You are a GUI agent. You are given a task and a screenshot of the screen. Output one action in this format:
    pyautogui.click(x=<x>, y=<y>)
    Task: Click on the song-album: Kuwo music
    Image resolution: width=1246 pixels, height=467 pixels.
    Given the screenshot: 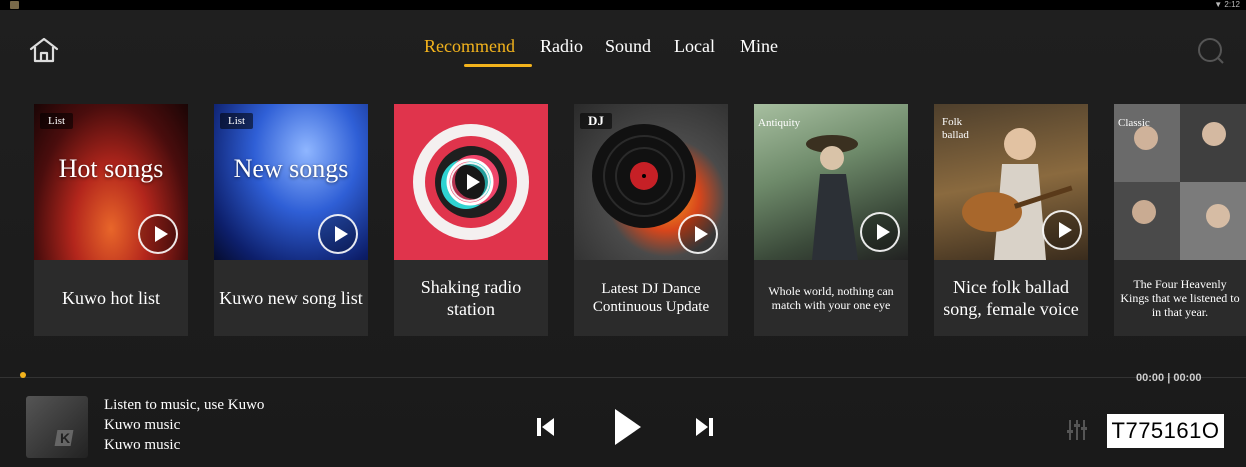 What is the action you would take?
    pyautogui.click(x=142, y=445)
    